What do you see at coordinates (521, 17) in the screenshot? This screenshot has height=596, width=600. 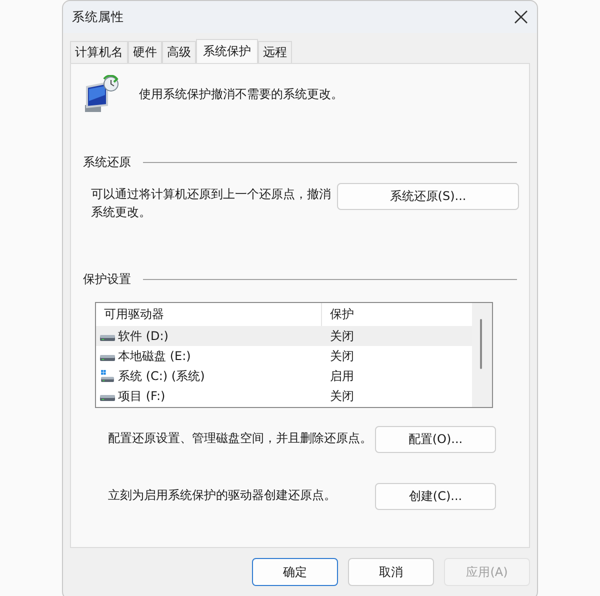 I see `close-icon` at bounding box center [521, 17].